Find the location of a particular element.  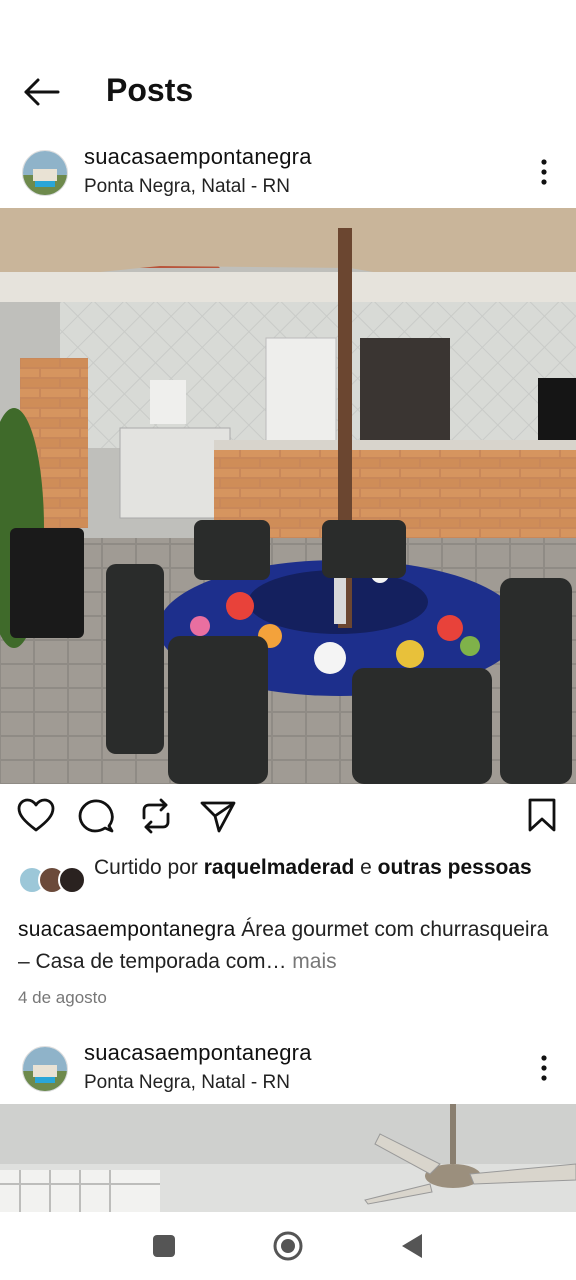

bookmark-icon is located at coordinates (542, 815).